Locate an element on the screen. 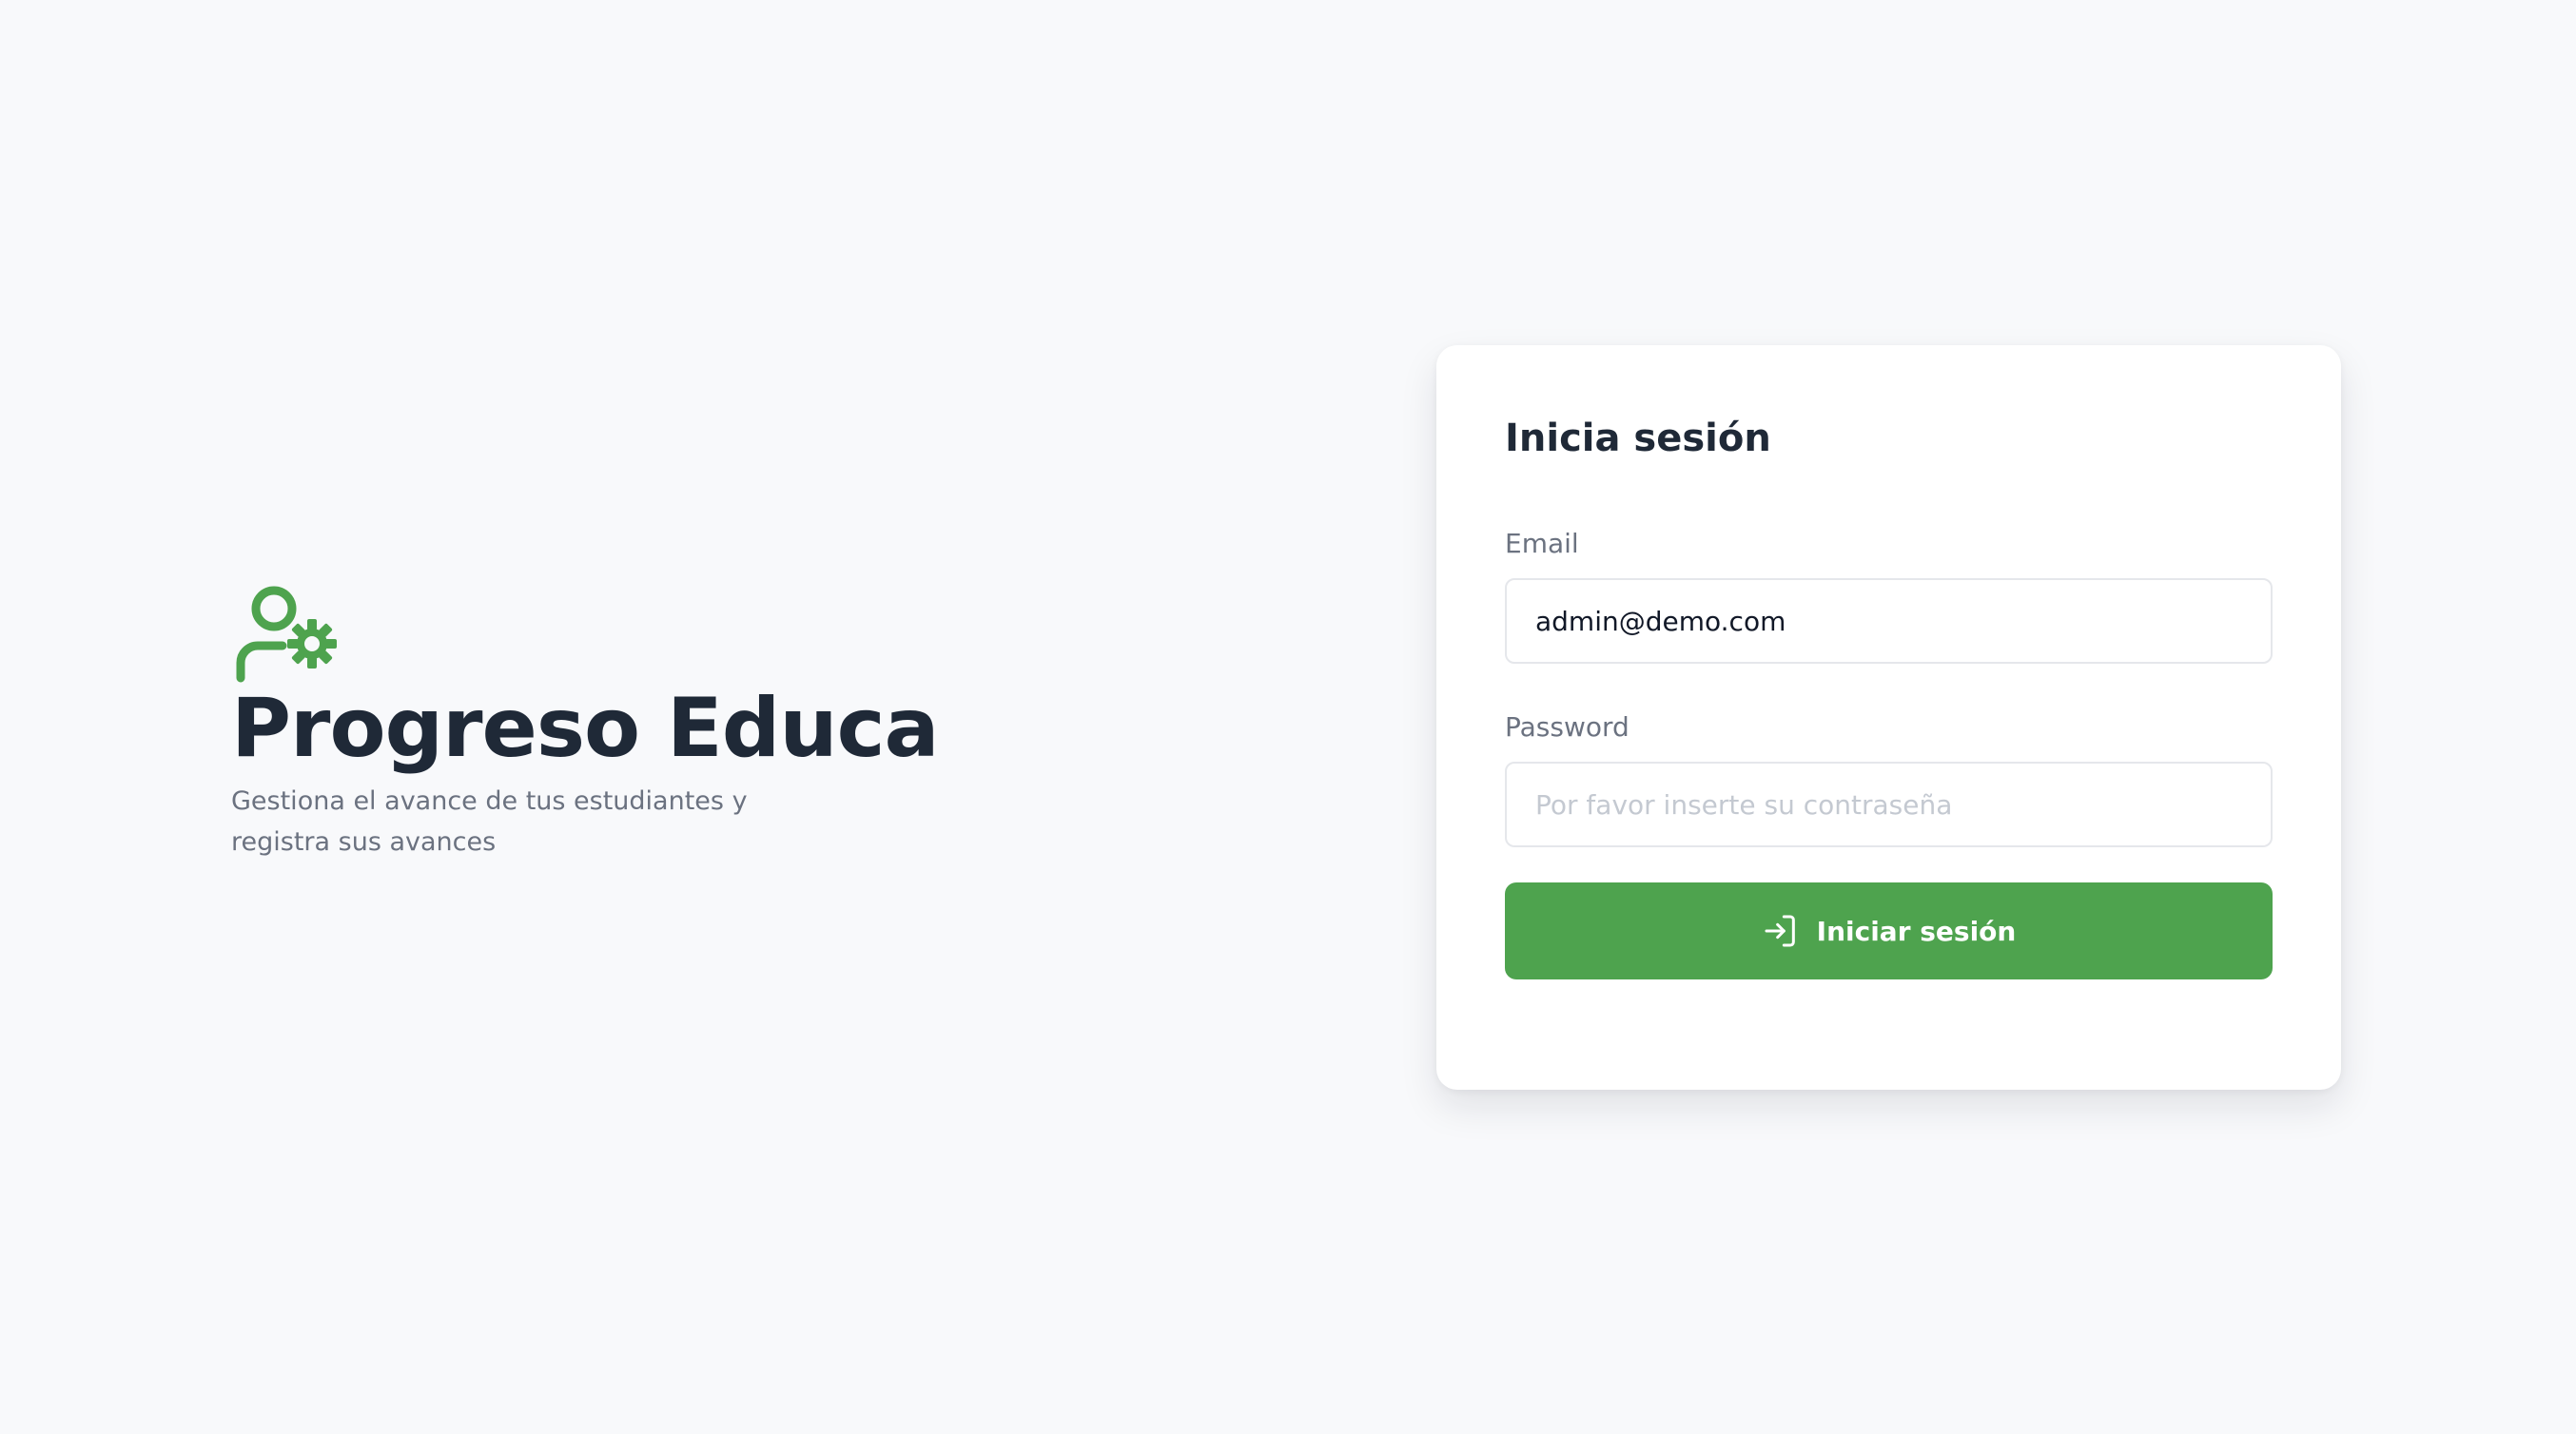 This screenshot has width=2576, height=1434. login-button: Iniciar sesión is located at coordinates (1889, 930).